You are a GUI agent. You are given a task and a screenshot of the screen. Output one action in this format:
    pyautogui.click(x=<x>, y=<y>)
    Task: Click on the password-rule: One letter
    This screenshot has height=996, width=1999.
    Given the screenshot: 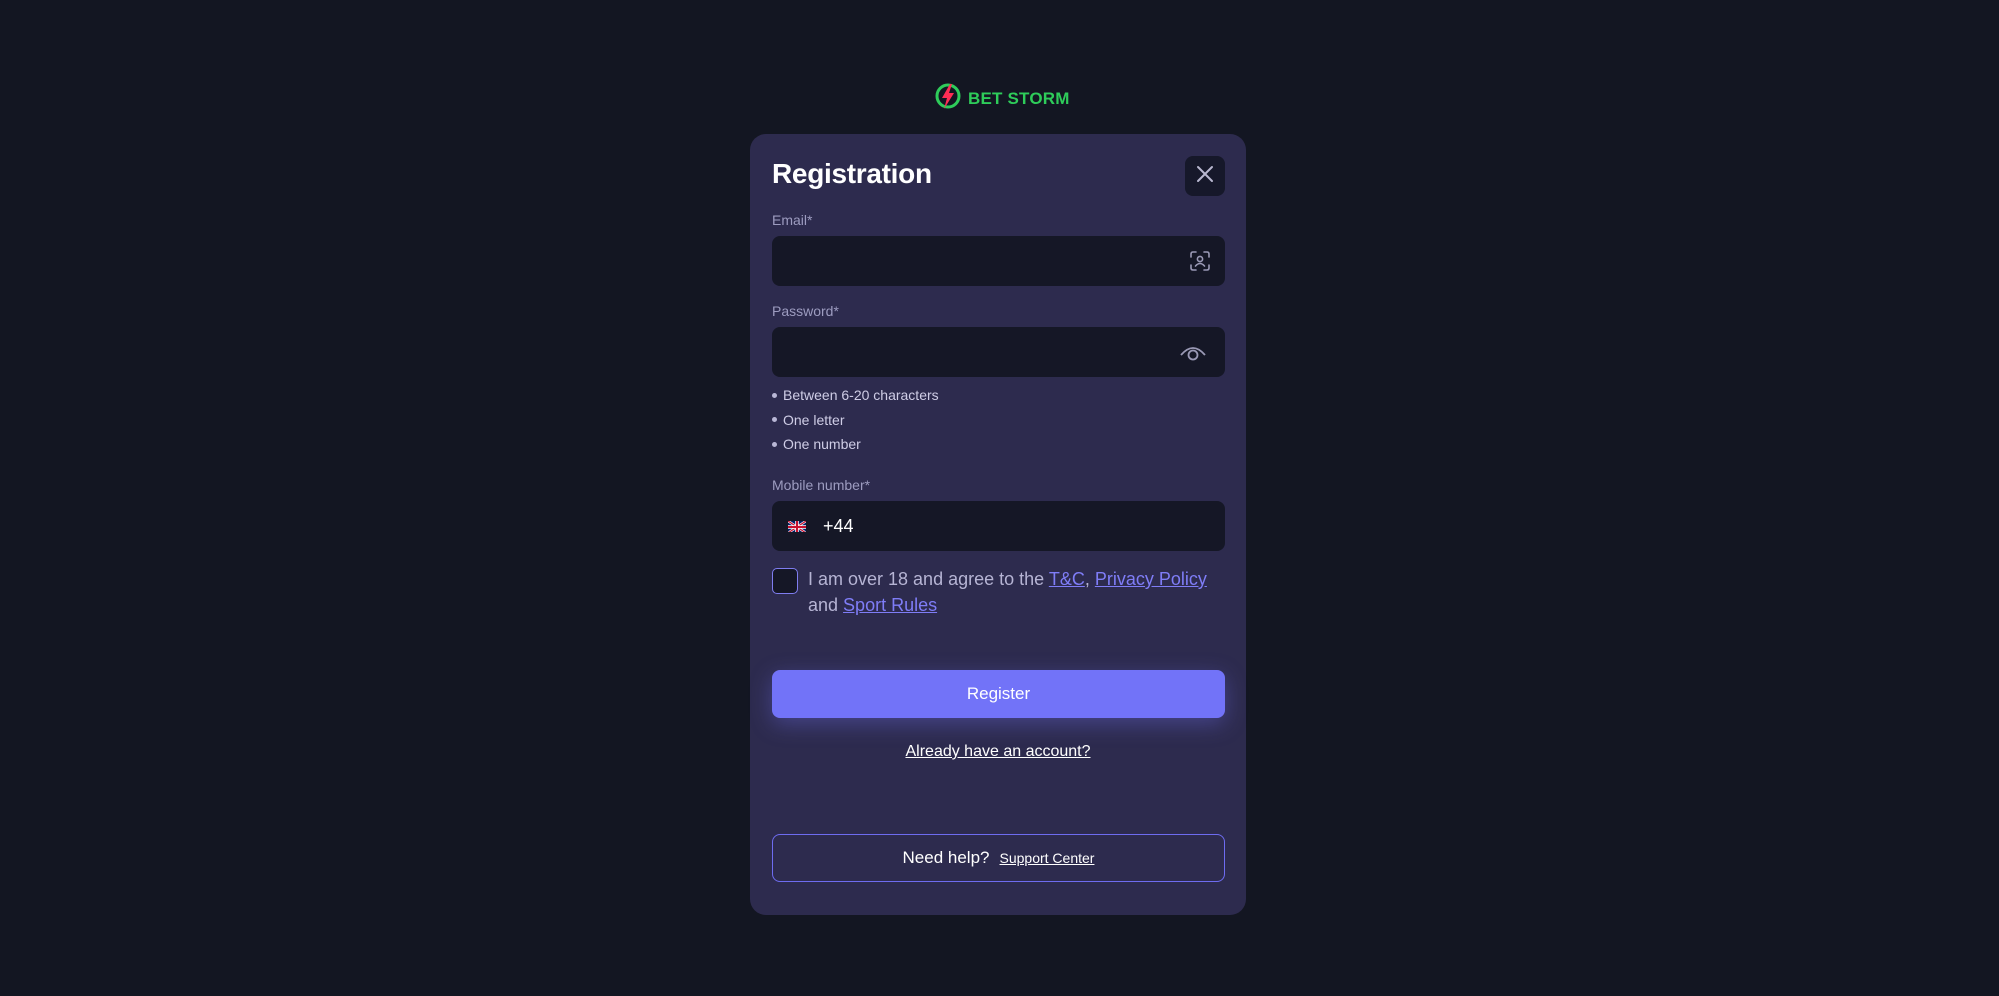 What is the action you would take?
    pyautogui.click(x=855, y=420)
    